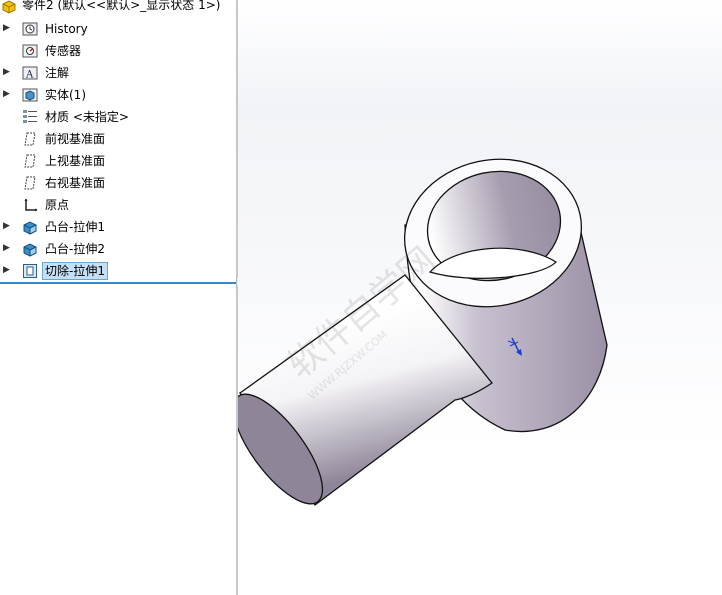 The height and width of the screenshot is (595, 722). Describe the element at coordinates (57, 205) in the screenshot. I see `tree-item-label: 原点` at that location.